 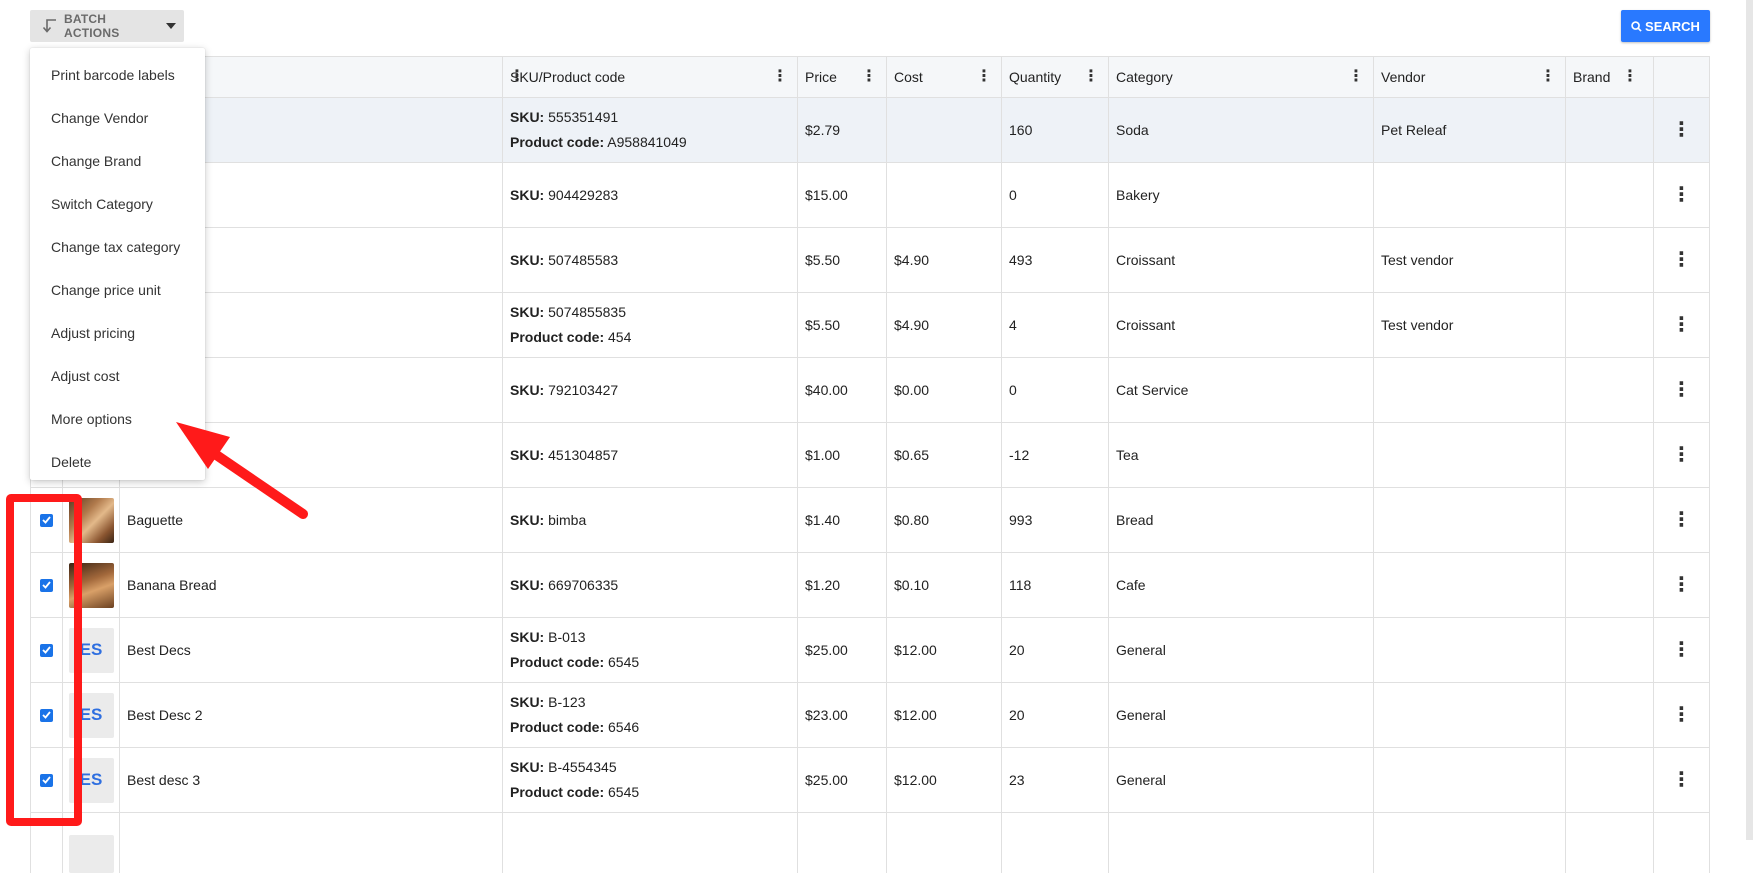 I want to click on menu-item: Print barcode labels, so click(x=117, y=74).